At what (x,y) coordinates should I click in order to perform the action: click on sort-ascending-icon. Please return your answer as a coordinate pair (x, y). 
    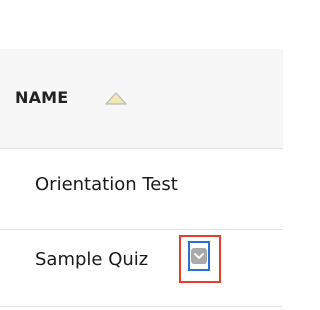
    Looking at the image, I should click on (116, 98).